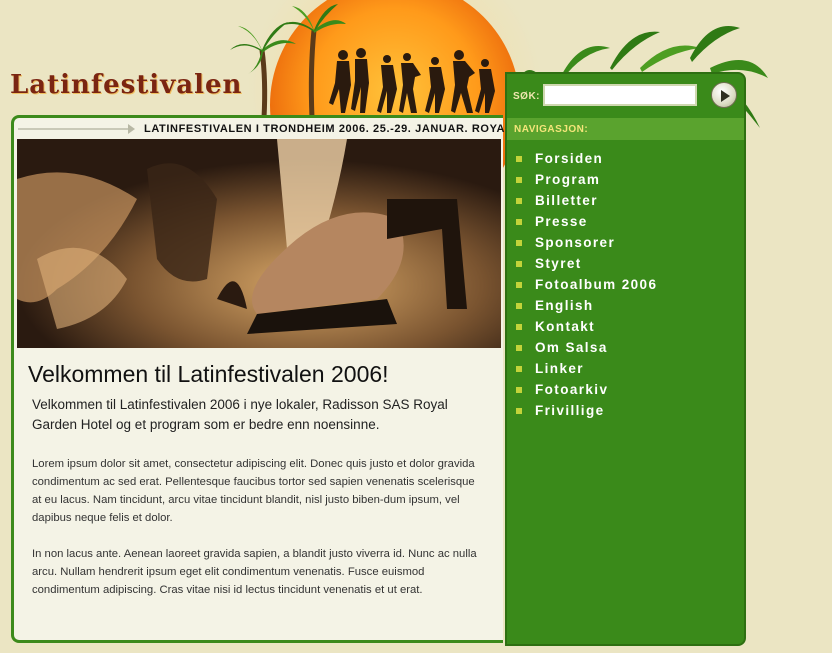 Image resolution: width=832 pixels, height=653 pixels. I want to click on nav-item-label: Fotoalbum 2006, so click(596, 284).